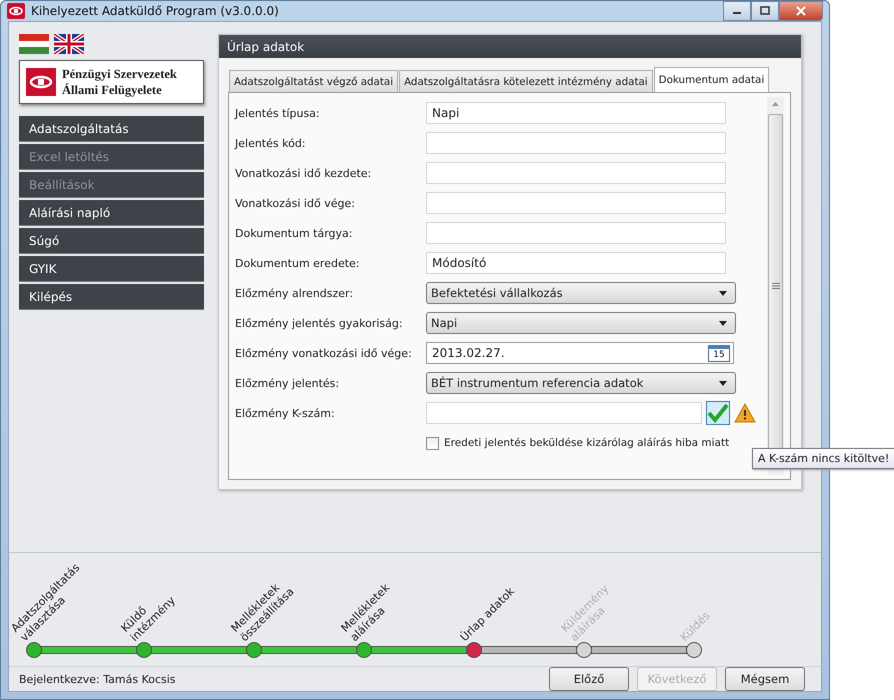  I want to click on minimize-button, so click(737, 11).